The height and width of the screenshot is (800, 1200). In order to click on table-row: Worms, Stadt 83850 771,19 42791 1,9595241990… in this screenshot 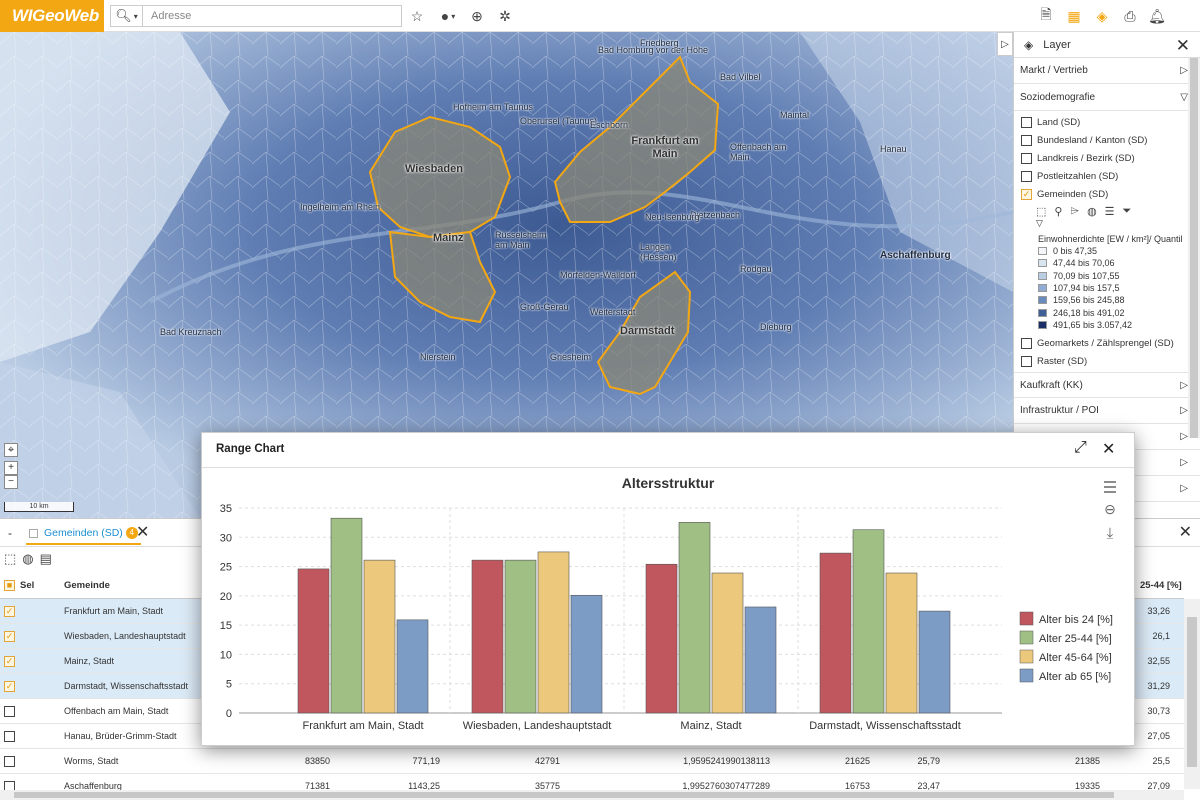, I will do `click(592, 761)`.